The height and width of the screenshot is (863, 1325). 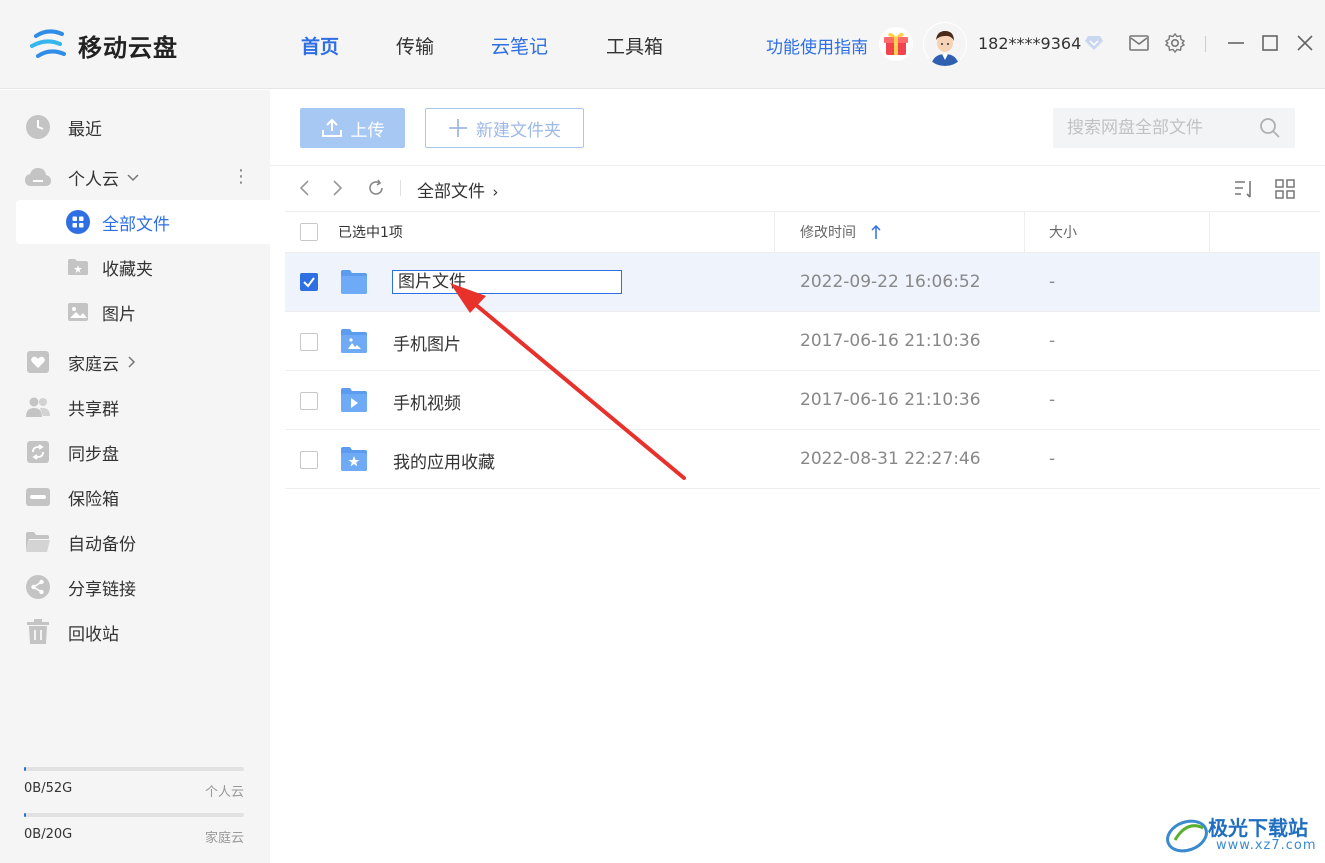 What do you see at coordinates (1270, 43) in the screenshot?
I see `maximize-icon` at bounding box center [1270, 43].